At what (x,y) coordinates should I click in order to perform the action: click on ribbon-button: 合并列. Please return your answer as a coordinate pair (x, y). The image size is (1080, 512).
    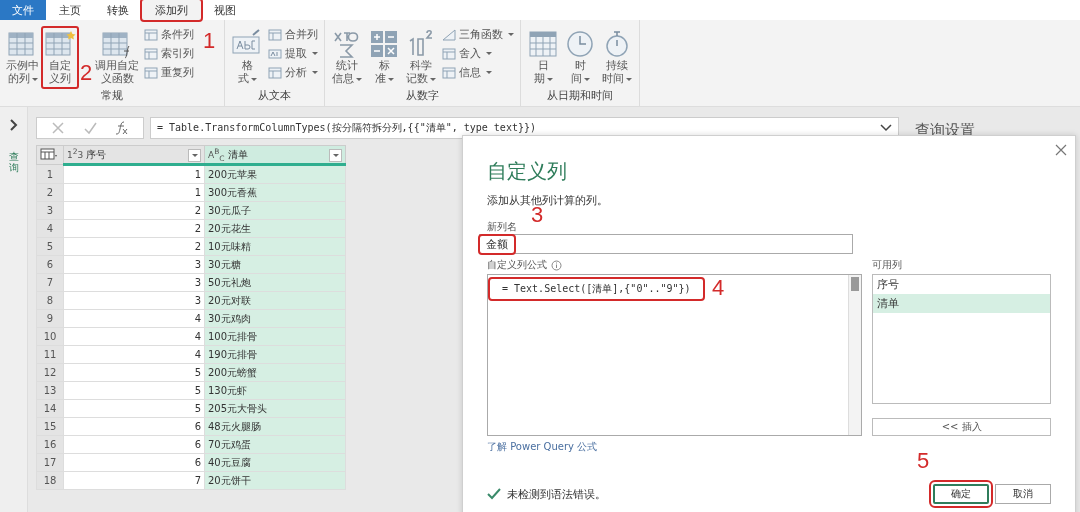
    Looking at the image, I should click on (293, 34).